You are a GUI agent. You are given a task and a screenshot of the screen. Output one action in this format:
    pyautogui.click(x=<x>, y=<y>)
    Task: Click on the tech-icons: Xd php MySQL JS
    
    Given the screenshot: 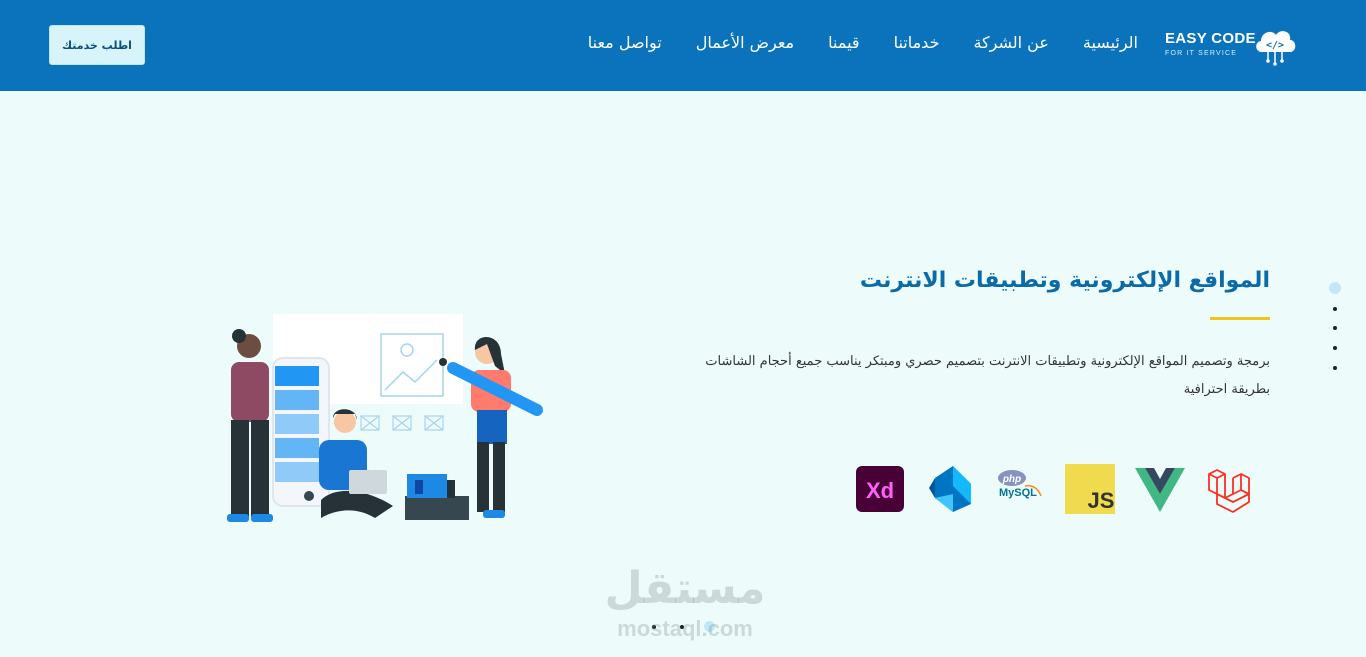 What is the action you would take?
    pyautogui.click(x=1057, y=490)
    